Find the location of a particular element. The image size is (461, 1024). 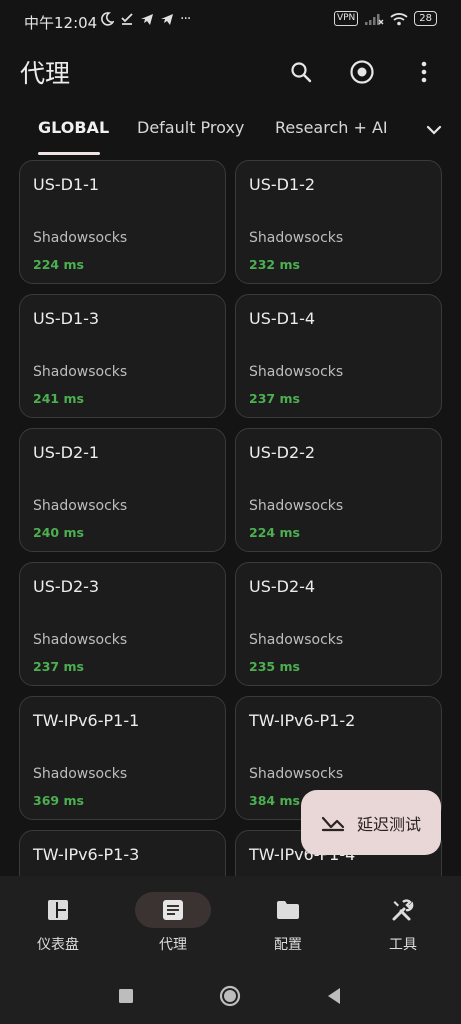

more-vert-icon is located at coordinates (424, 72).